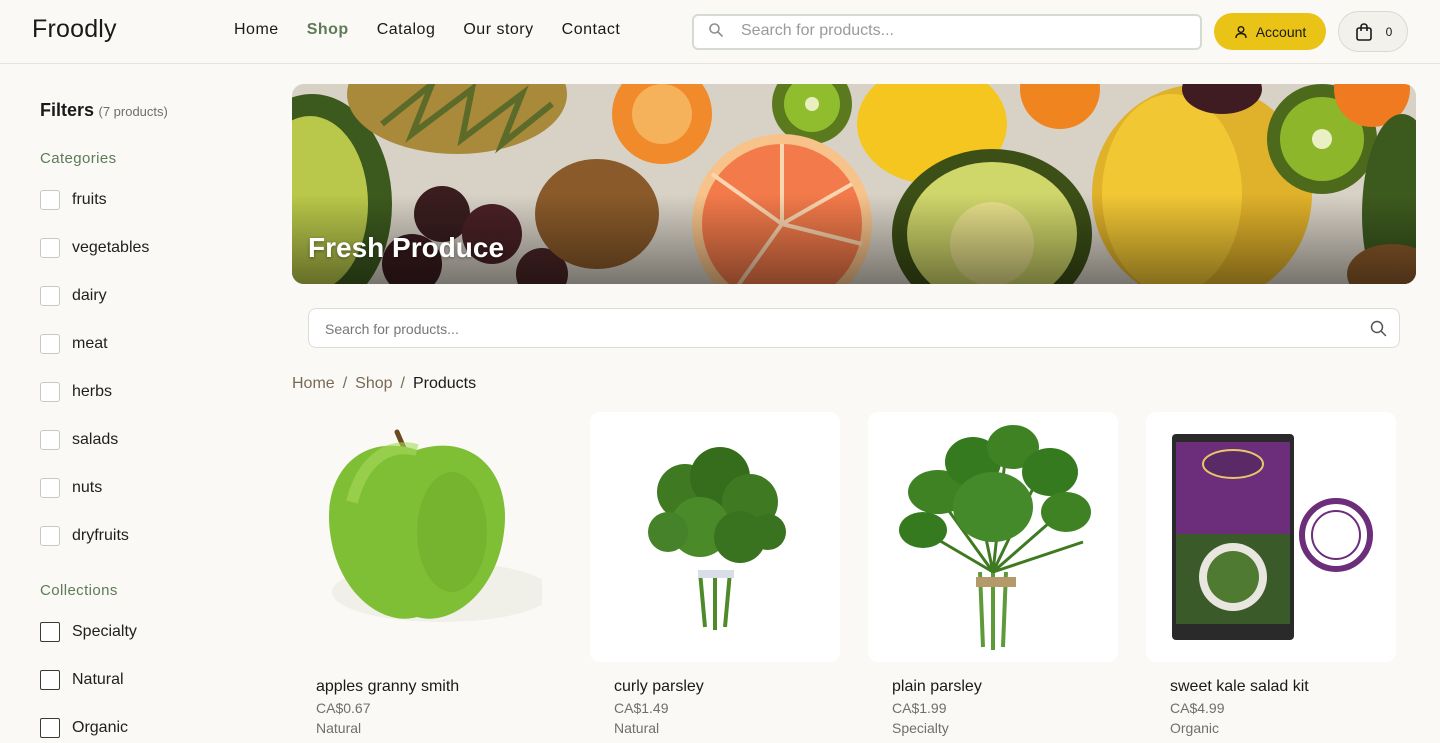  What do you see at coordinates (89, 295) in the screenshot?
I see `category-label: dairy` at bounding box center [89, 295].